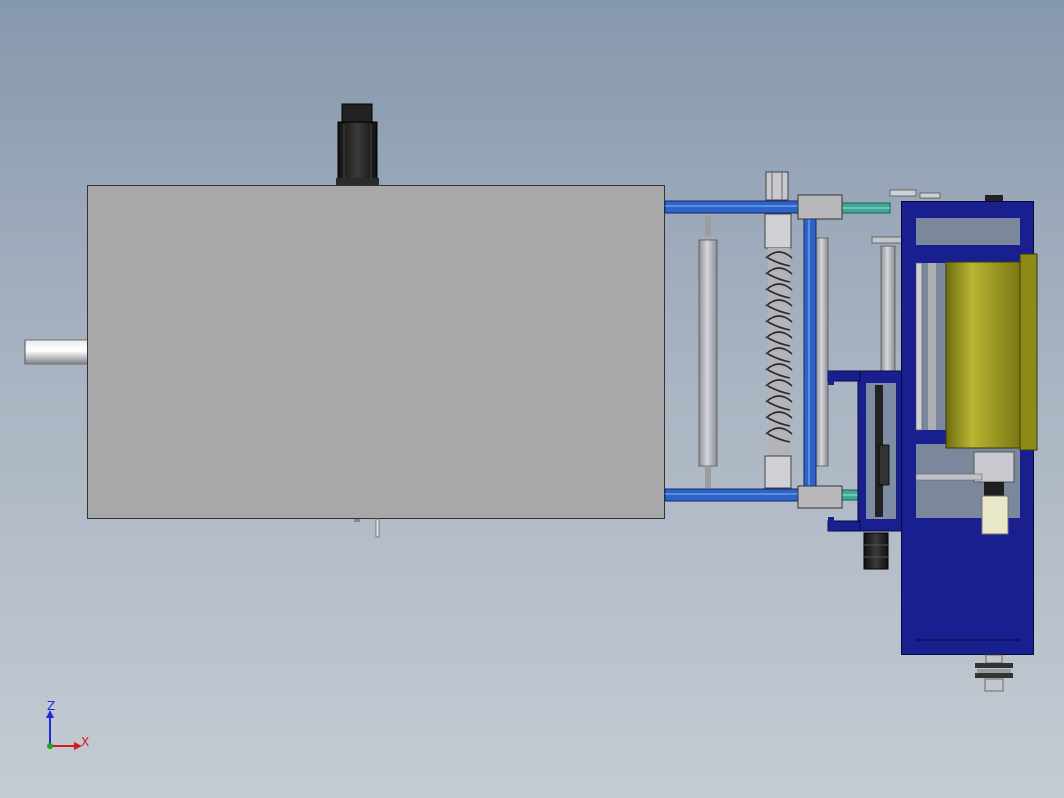 This screenshot has height=798, width=1064. I want to click on guide-rod-right, so click(822, 352).